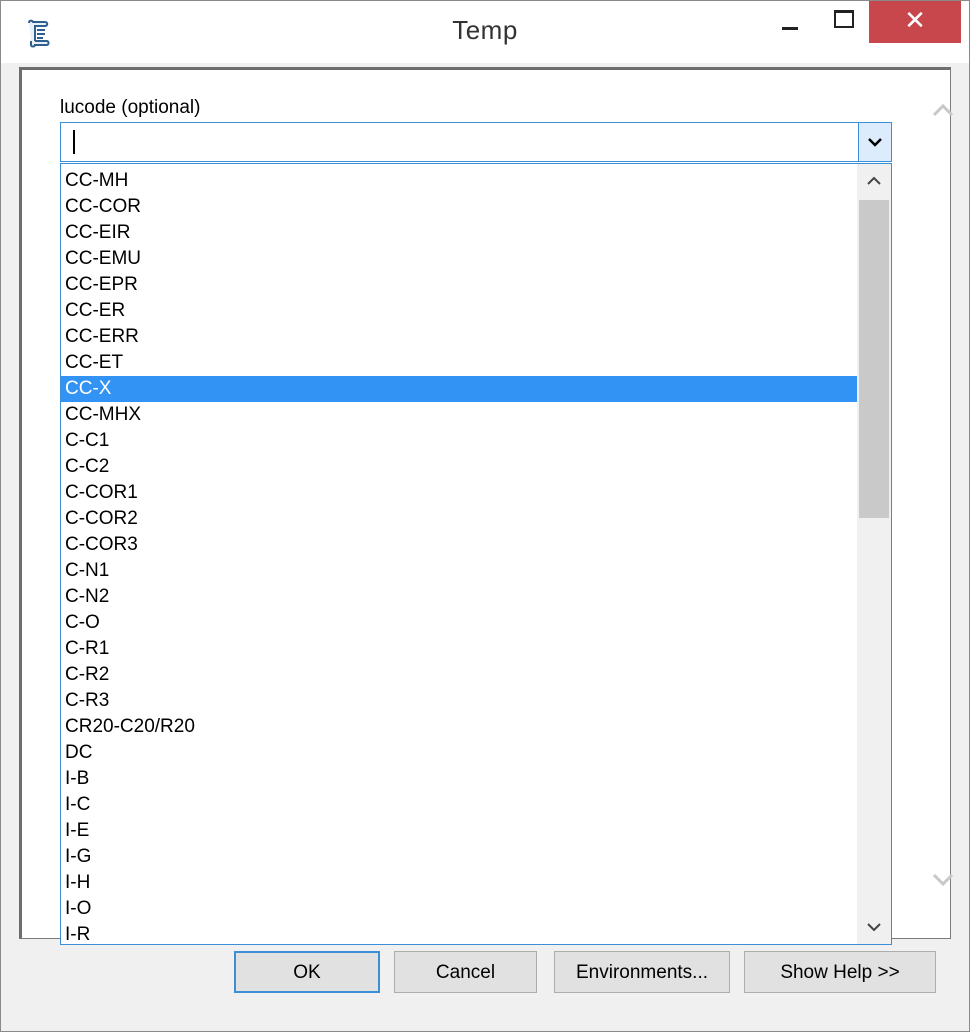 This screenshot has width=974, height=1036. What do you see at coordinates (459, 415) in the screenshot?
I see `list-item: CC-MHX` at bounding box center [459, 415].